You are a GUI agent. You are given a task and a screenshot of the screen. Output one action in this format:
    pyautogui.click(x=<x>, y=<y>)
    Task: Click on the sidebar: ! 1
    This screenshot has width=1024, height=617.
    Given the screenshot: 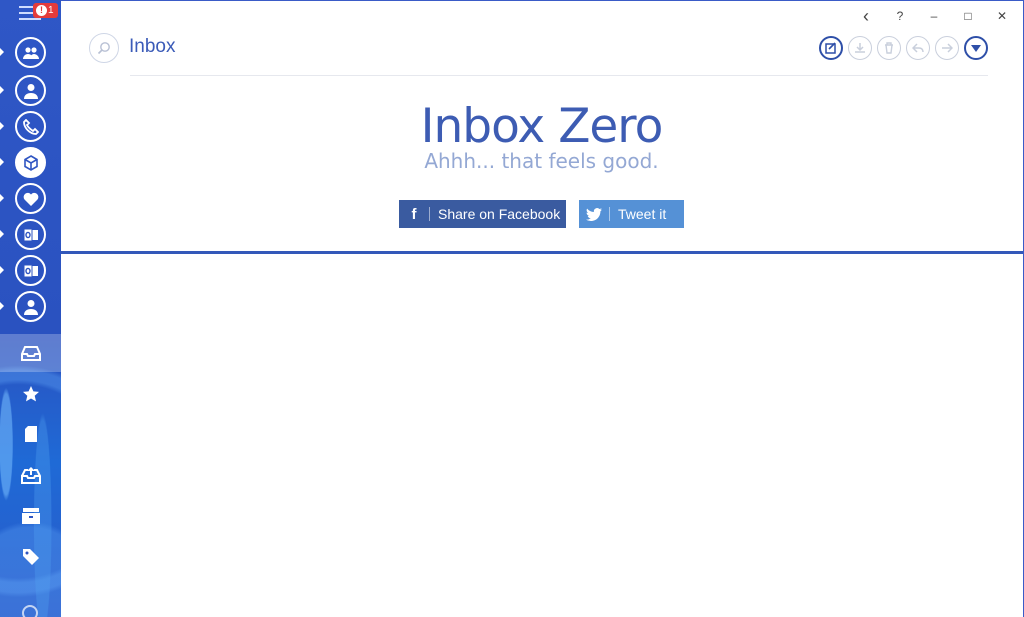 What is the action you would take?
    pyautogui.click(x=30, y=308)
    